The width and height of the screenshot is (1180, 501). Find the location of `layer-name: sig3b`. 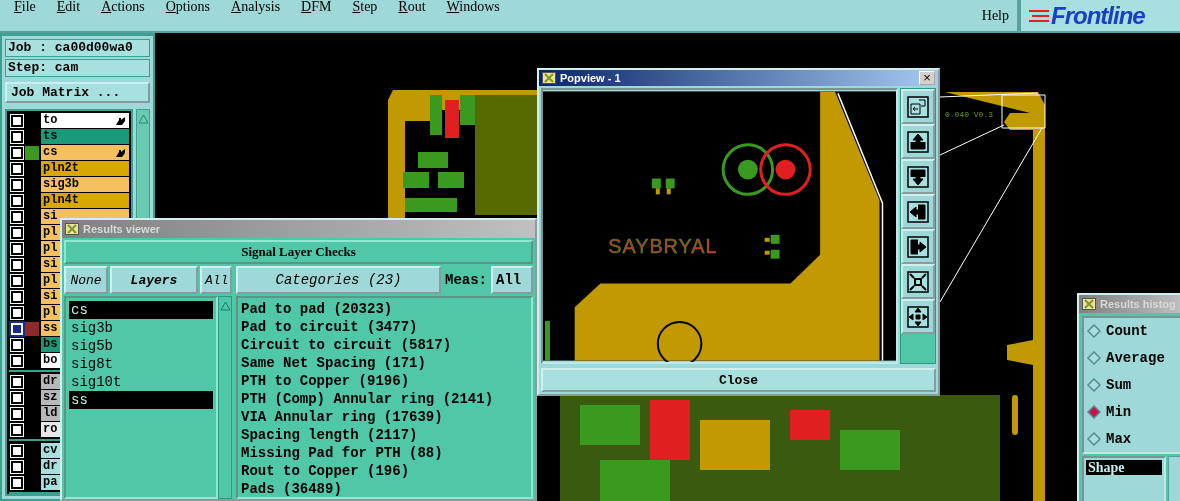

layer-name: sig3b is located at coordinates (85, 184).